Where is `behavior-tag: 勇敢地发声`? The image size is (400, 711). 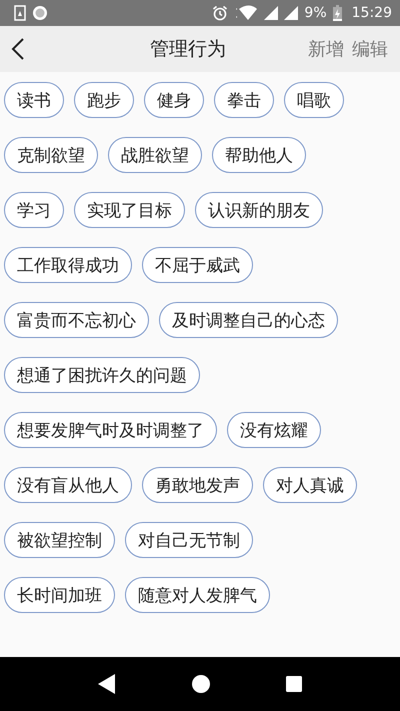
behavior-tag: 勇敢地发声 is located at coordinates (197, 485).